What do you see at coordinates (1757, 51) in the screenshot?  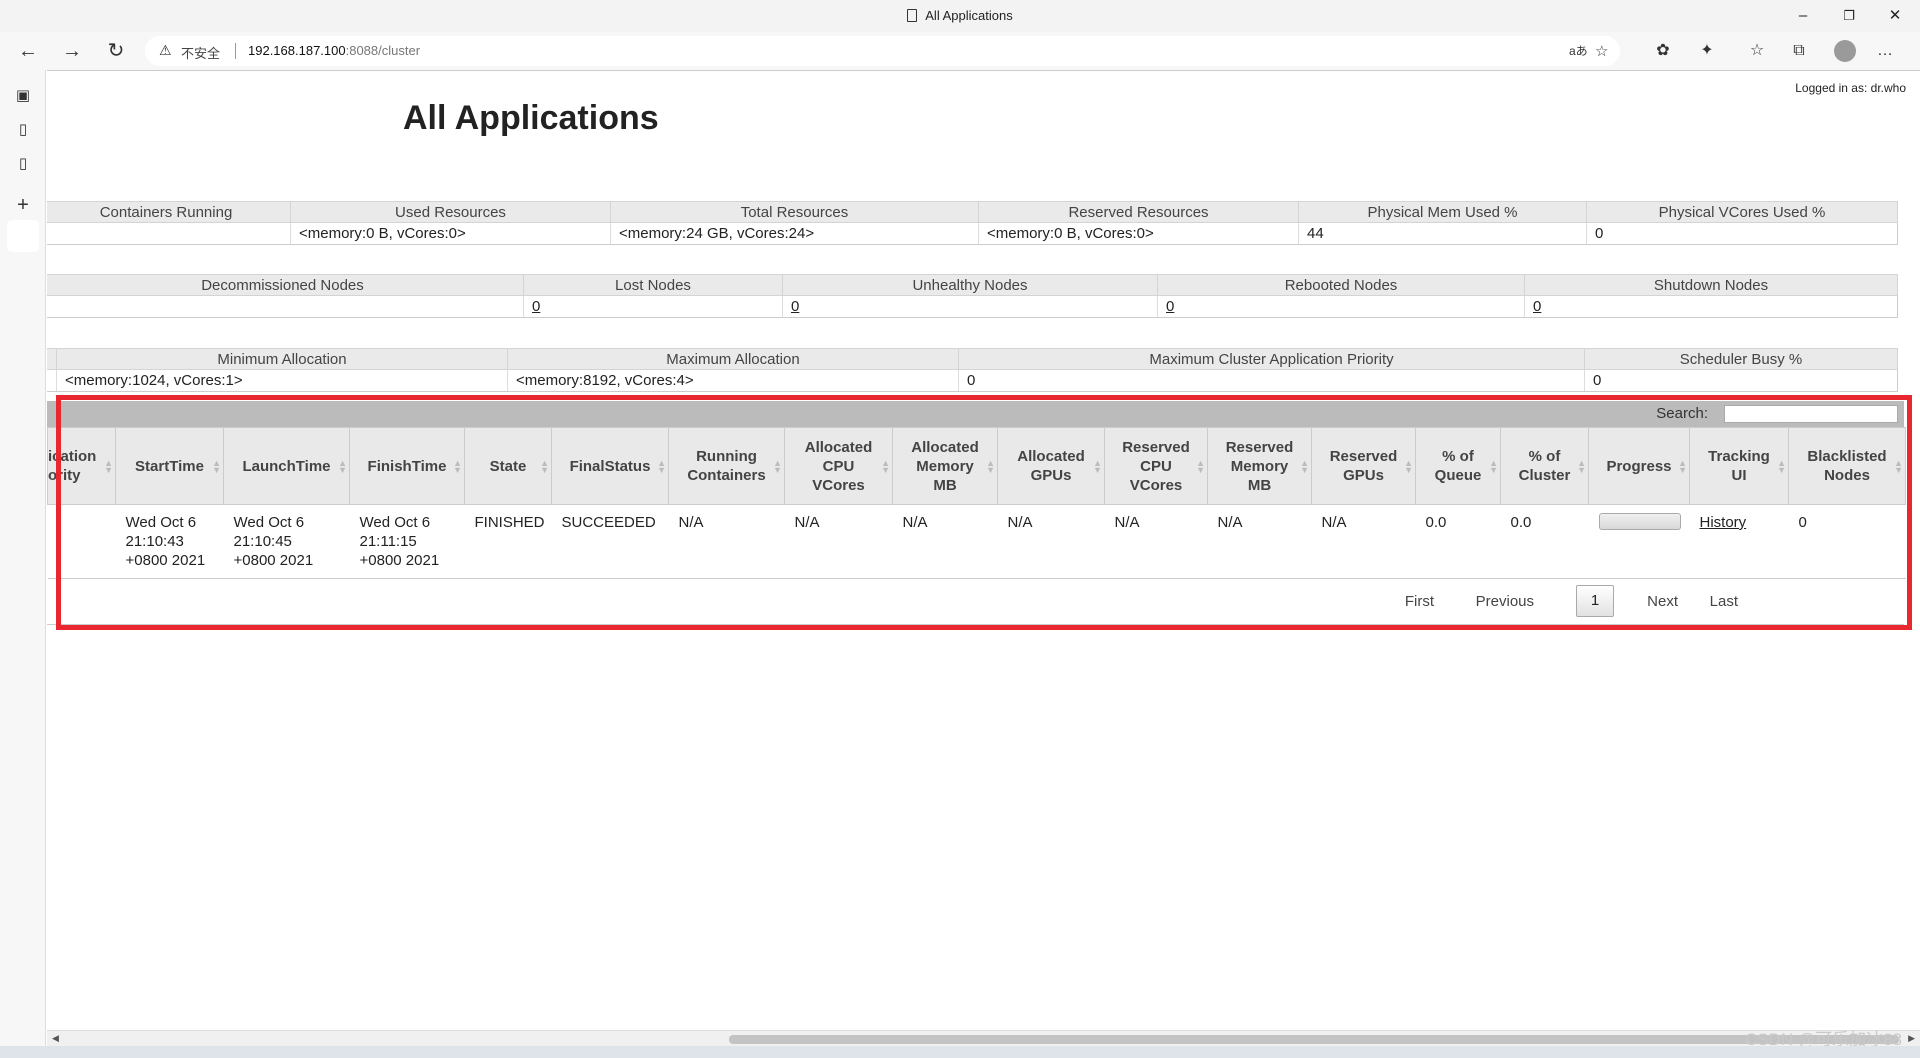 I see `favorites-icon: ☆` at bounding box center [1757, 51].